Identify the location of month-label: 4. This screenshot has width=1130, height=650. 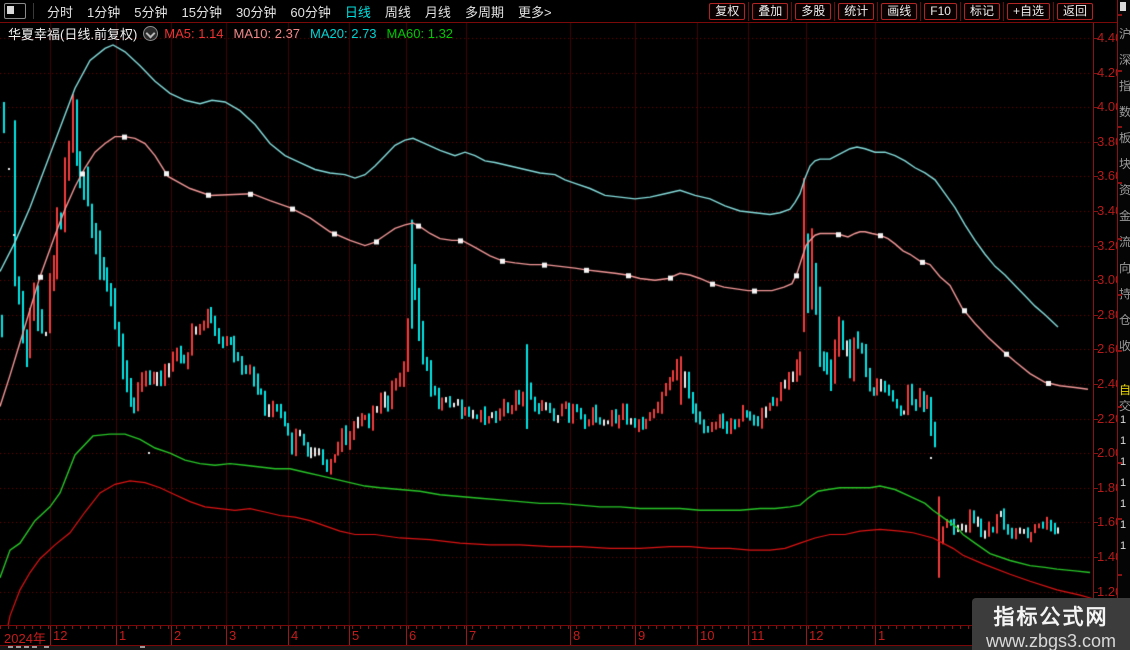
(295, 635).